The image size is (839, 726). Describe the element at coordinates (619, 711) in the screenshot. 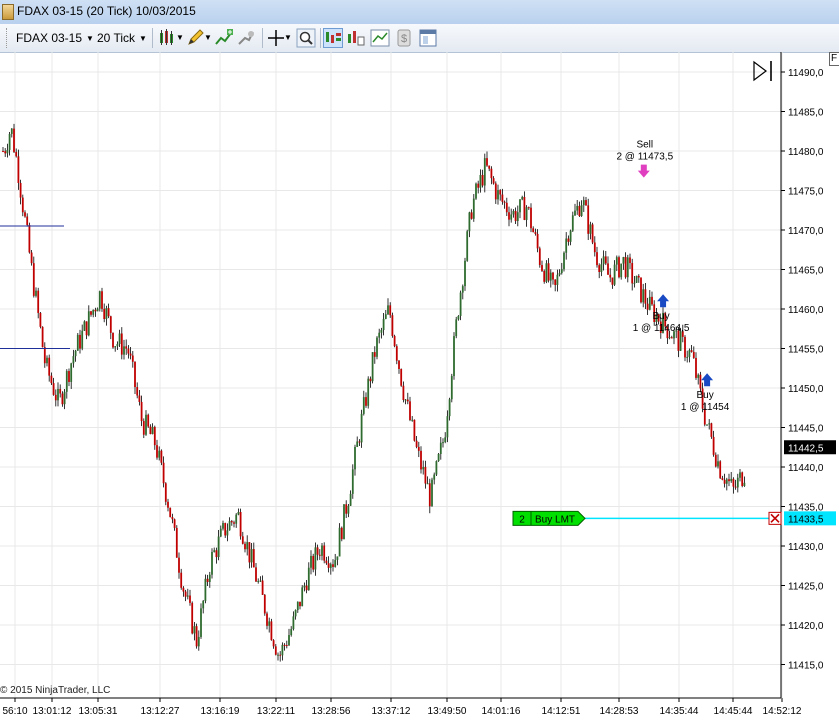

I see `time-tick-label: 14:28:53` at that location.